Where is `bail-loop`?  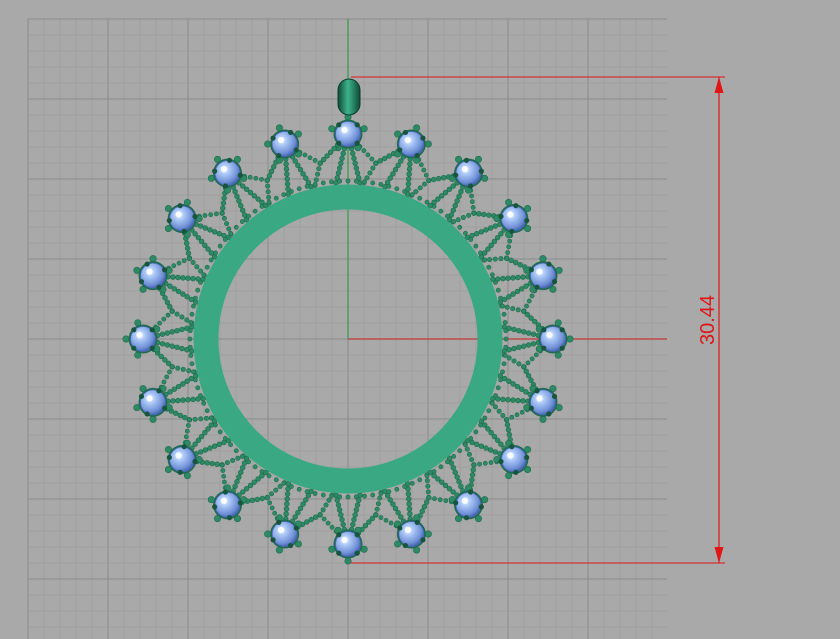
bail-loop is located at coordinates (349, 97).